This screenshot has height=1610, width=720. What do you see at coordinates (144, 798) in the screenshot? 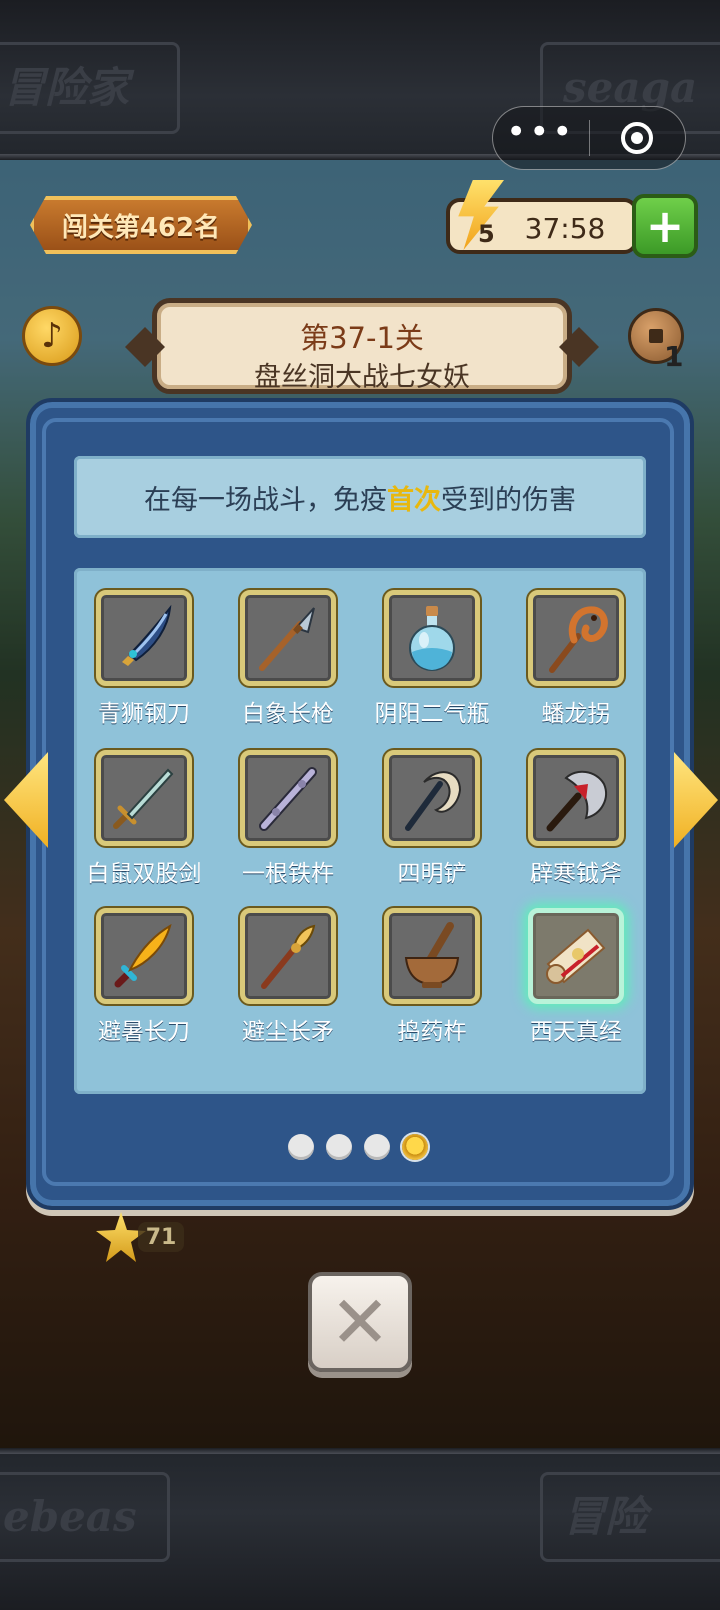
I see `sword-icon` at bounding box center [144, 798].